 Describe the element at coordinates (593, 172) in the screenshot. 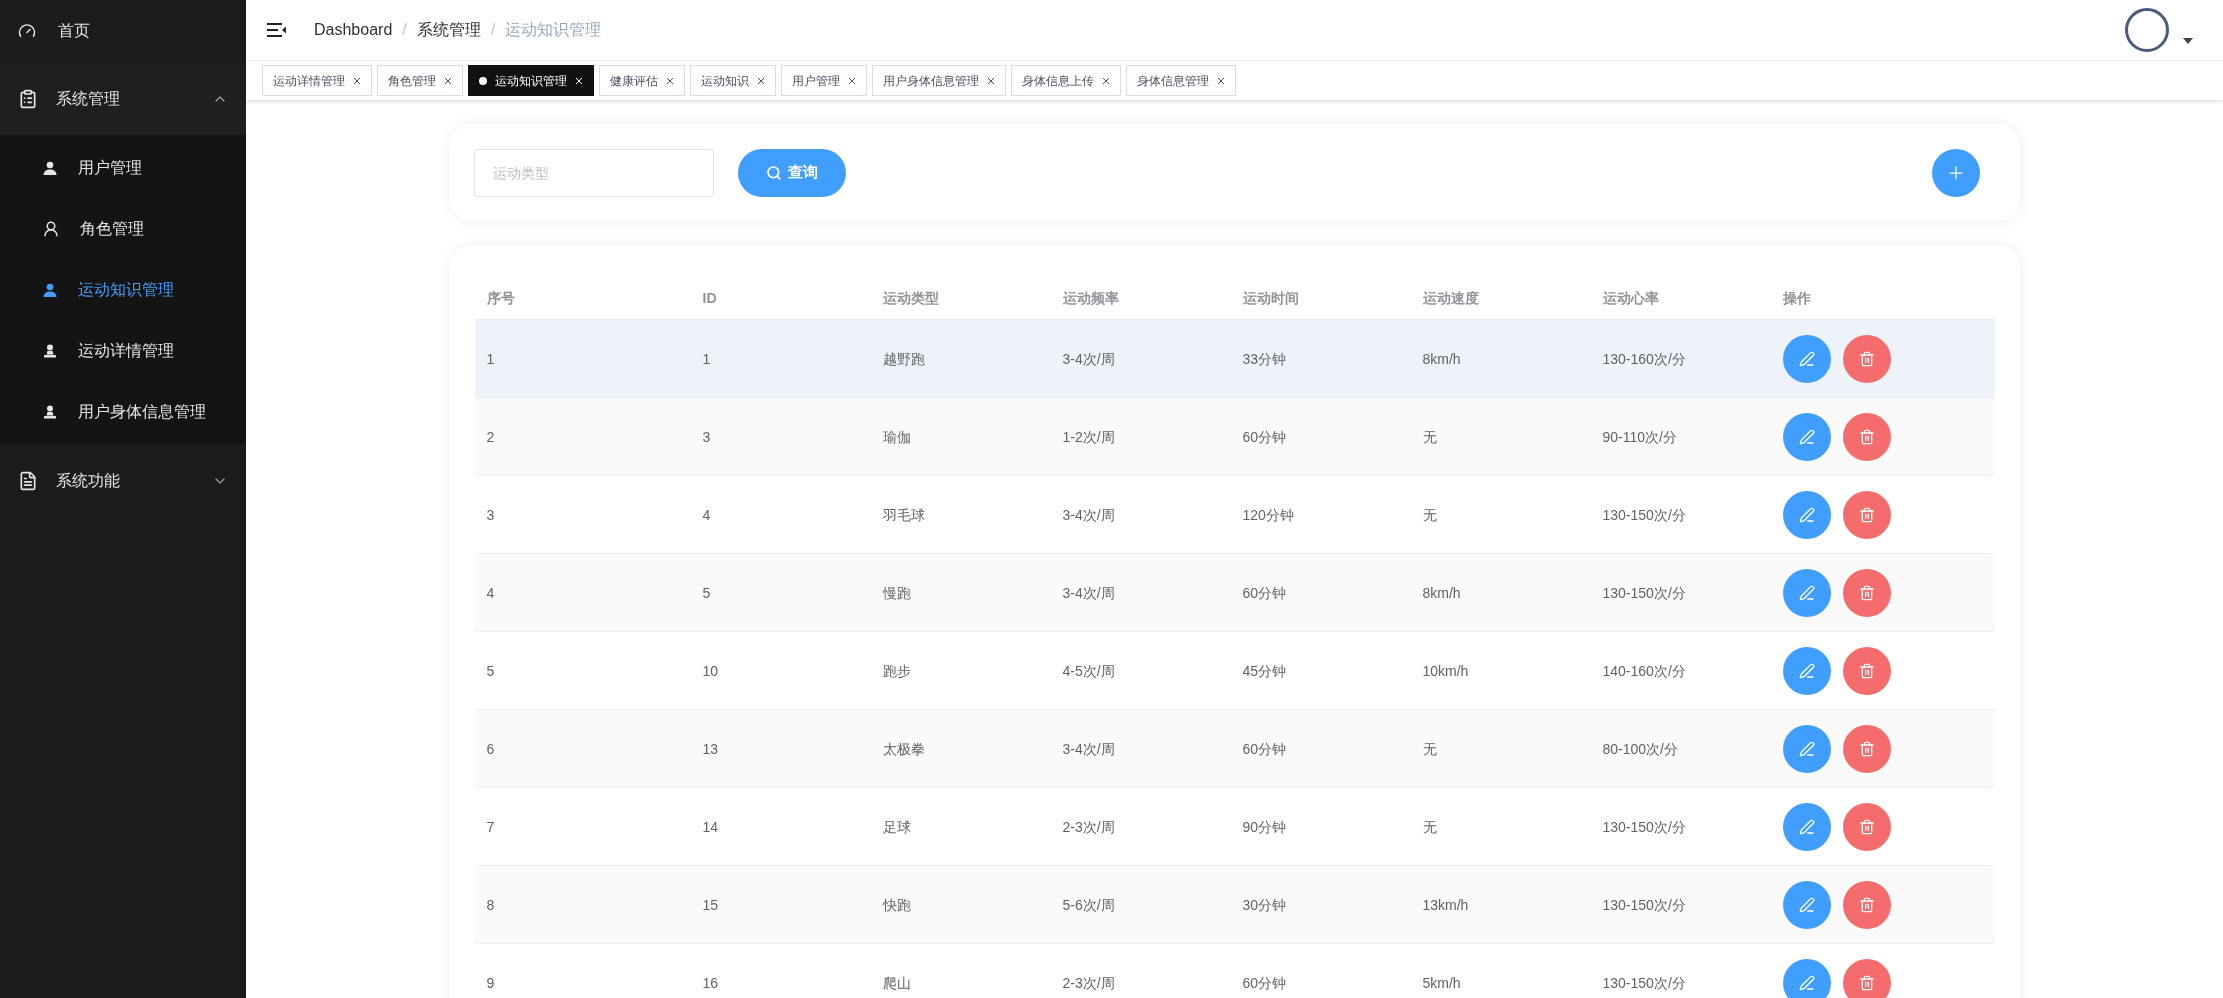

I see `search-field: 运动类型` at that location.